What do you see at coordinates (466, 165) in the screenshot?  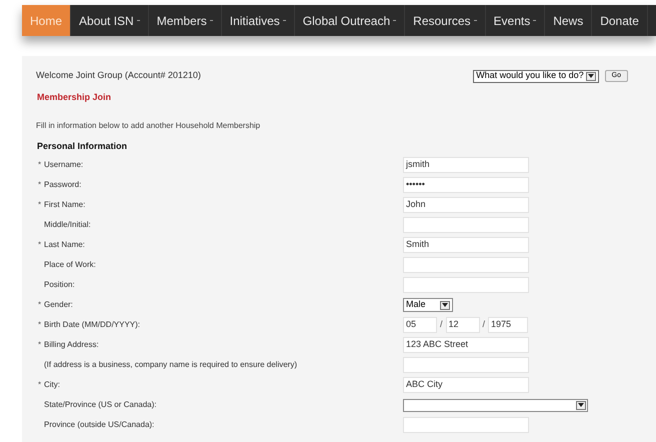 I see `text-field: jsmith` at bounding box center [466, 165].